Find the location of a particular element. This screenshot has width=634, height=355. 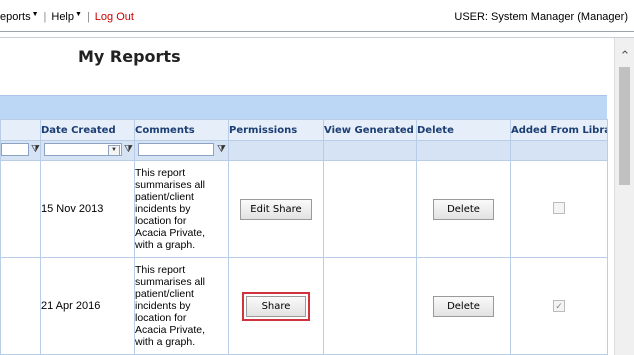

added-from-library-cell is located at coordinates (559, 209).